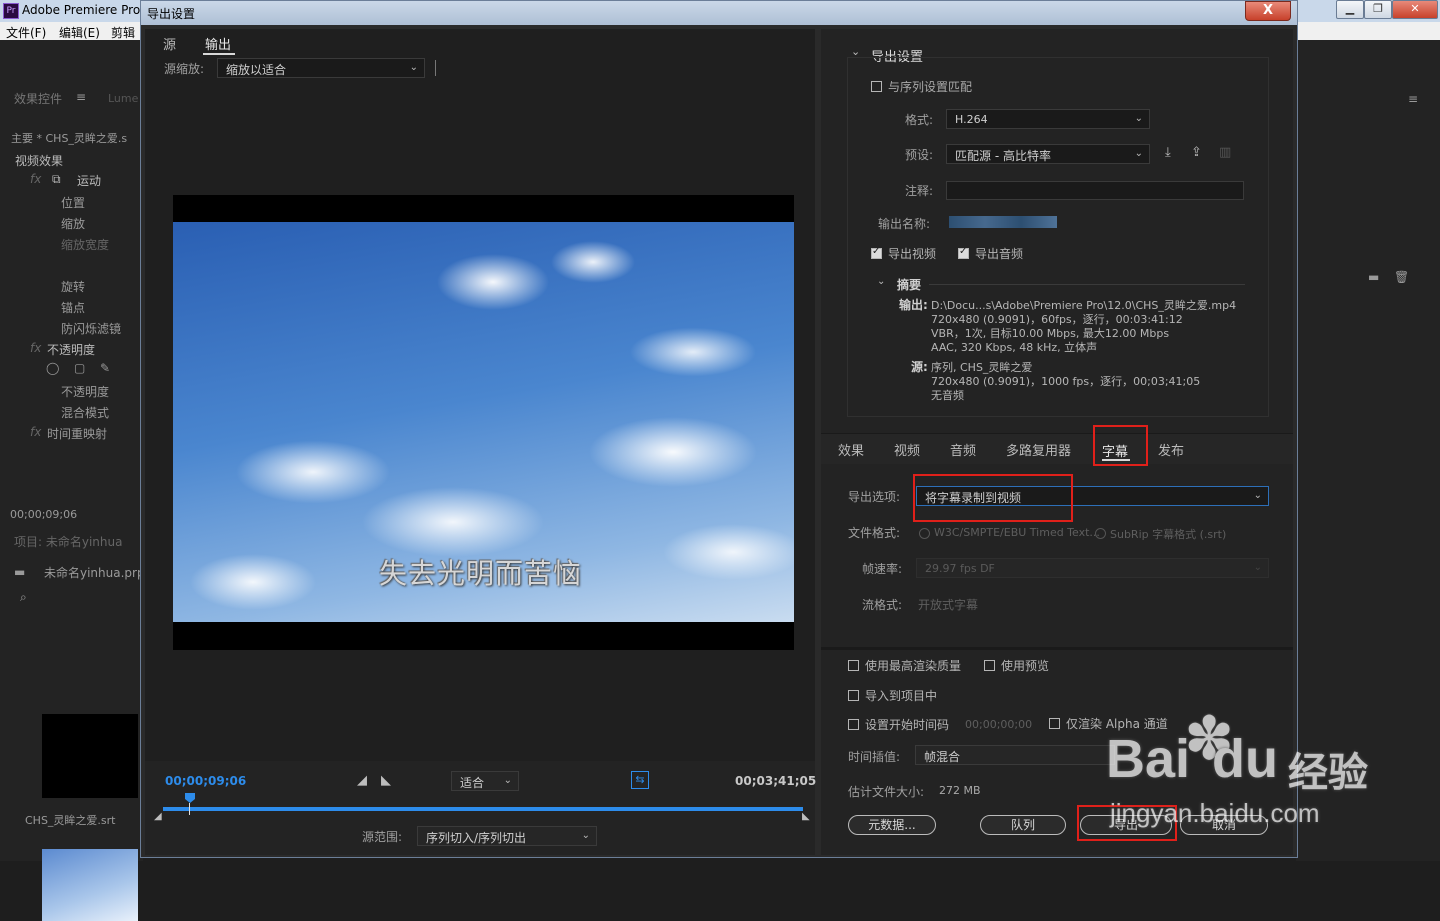  What do you see at coordinates (1350, 9) in the screenshot?
I see `minimize-button: ▁` at bounding box center [1350, 9].